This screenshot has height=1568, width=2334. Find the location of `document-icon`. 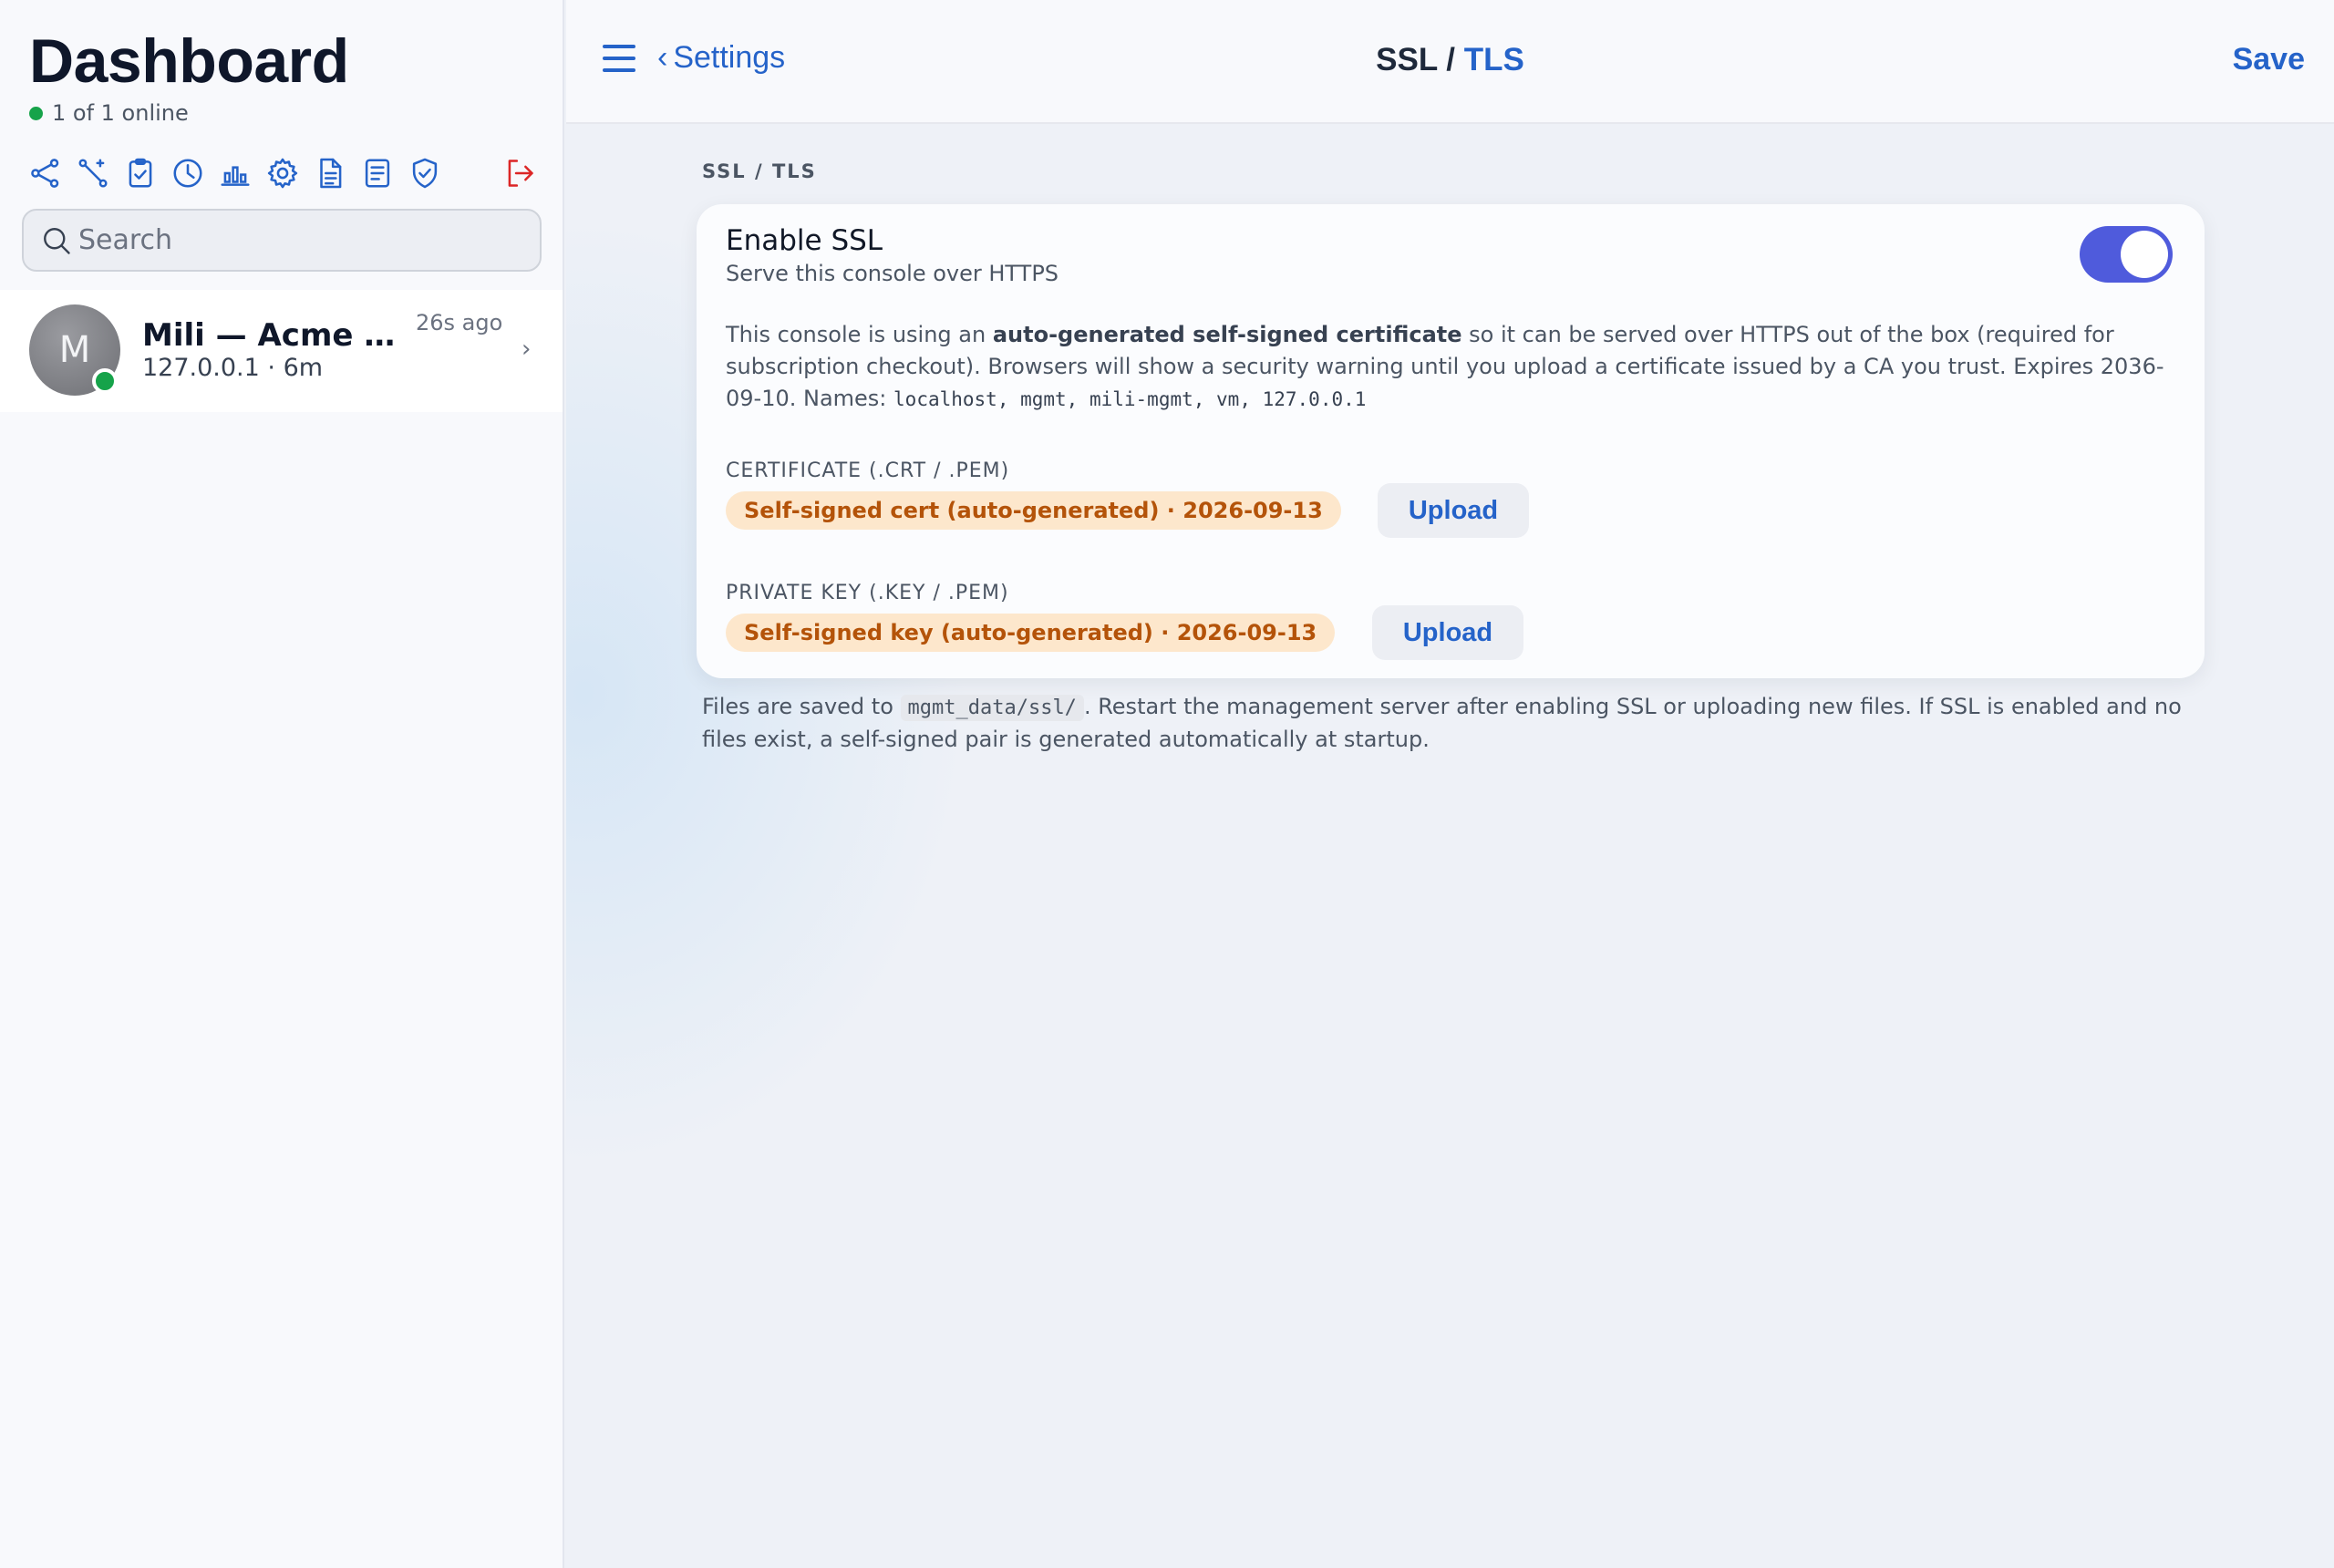

document-icon is located at coordinates (330, 173).